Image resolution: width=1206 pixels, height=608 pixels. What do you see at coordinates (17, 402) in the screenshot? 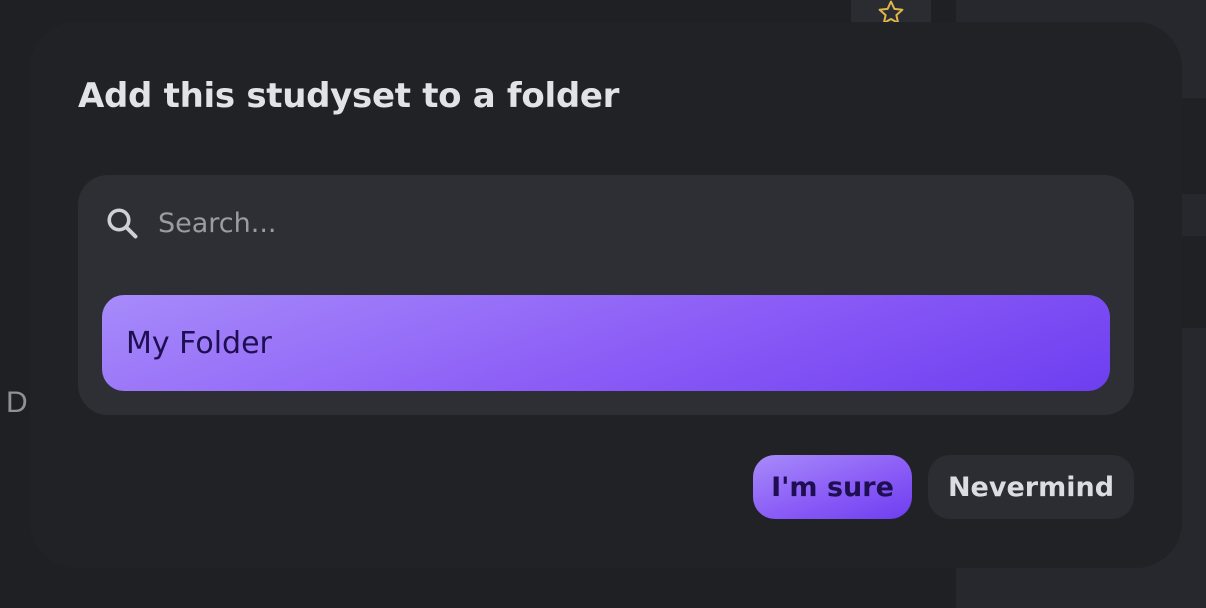
I see `background-text-fragment: D` at bounding box center [17, 402].